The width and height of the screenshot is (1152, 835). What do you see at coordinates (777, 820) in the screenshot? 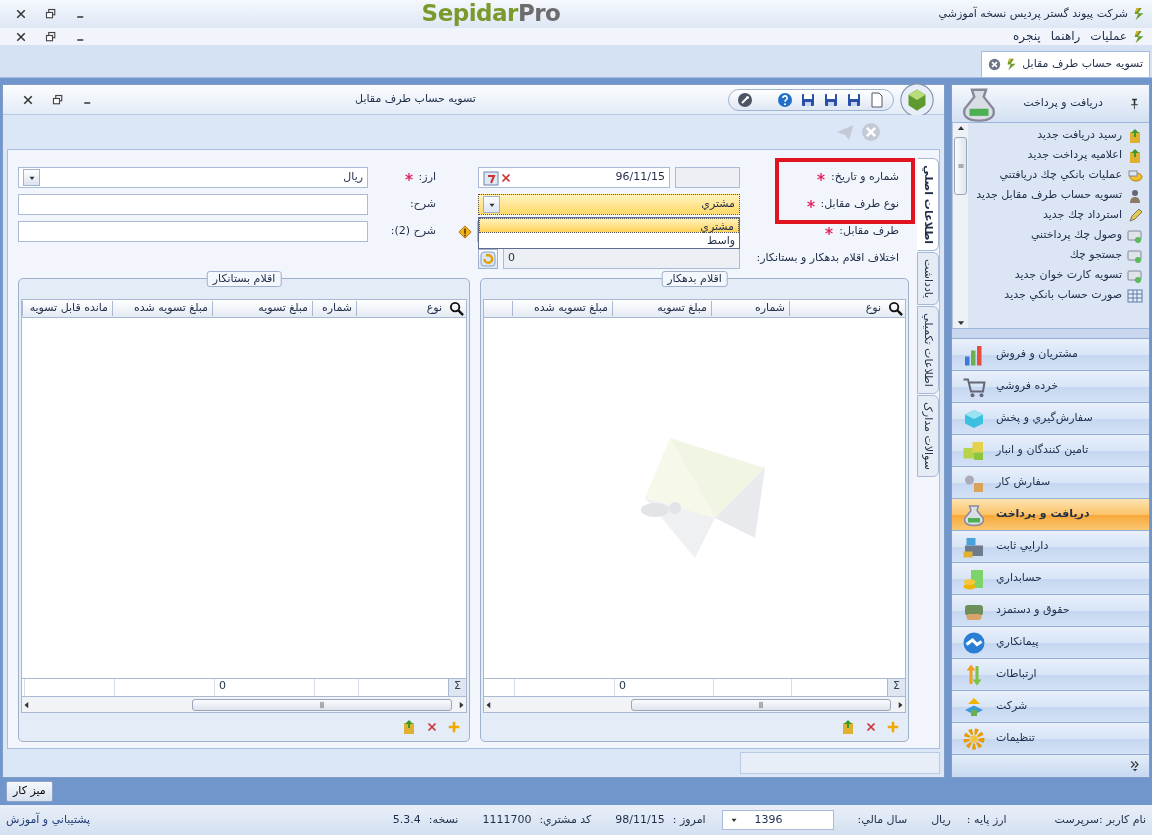
I see `fiscal-year-combo: 1396` at bounding box center [777, 820].